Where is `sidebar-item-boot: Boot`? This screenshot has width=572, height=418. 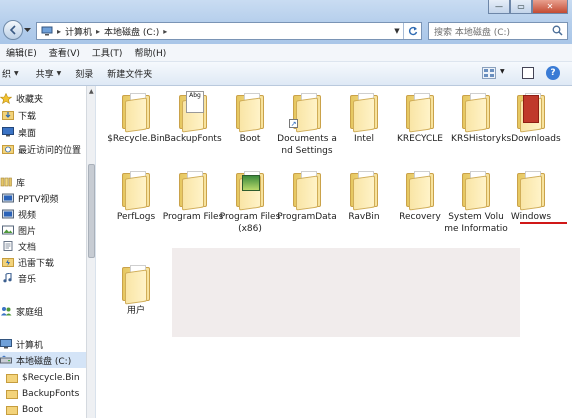
sidebar-item-boot: Boot is located at coordinates (24, 410).